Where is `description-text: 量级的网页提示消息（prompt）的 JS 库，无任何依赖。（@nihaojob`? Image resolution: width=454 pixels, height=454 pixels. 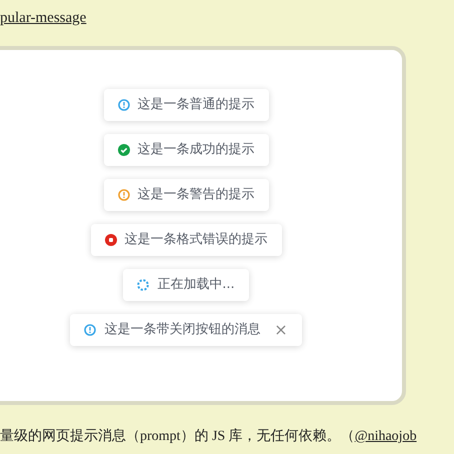 description-text: 量级的网页提示消息（prompt）的 JS 库，无任何依赖。（@nihaojob is located at coordinates (209, 436).